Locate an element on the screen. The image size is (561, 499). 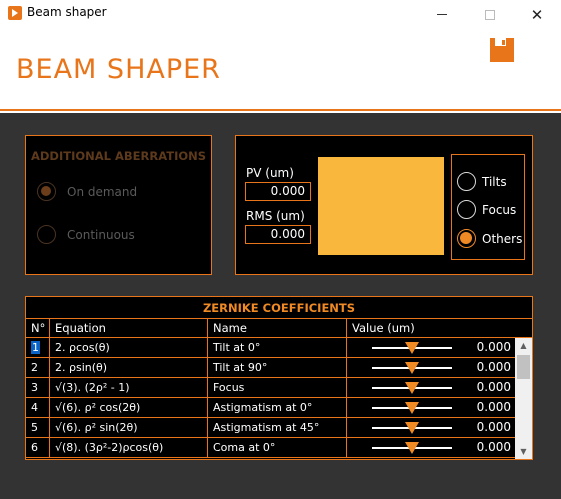
close-button: ✕ is located at coordinates (537, 14).